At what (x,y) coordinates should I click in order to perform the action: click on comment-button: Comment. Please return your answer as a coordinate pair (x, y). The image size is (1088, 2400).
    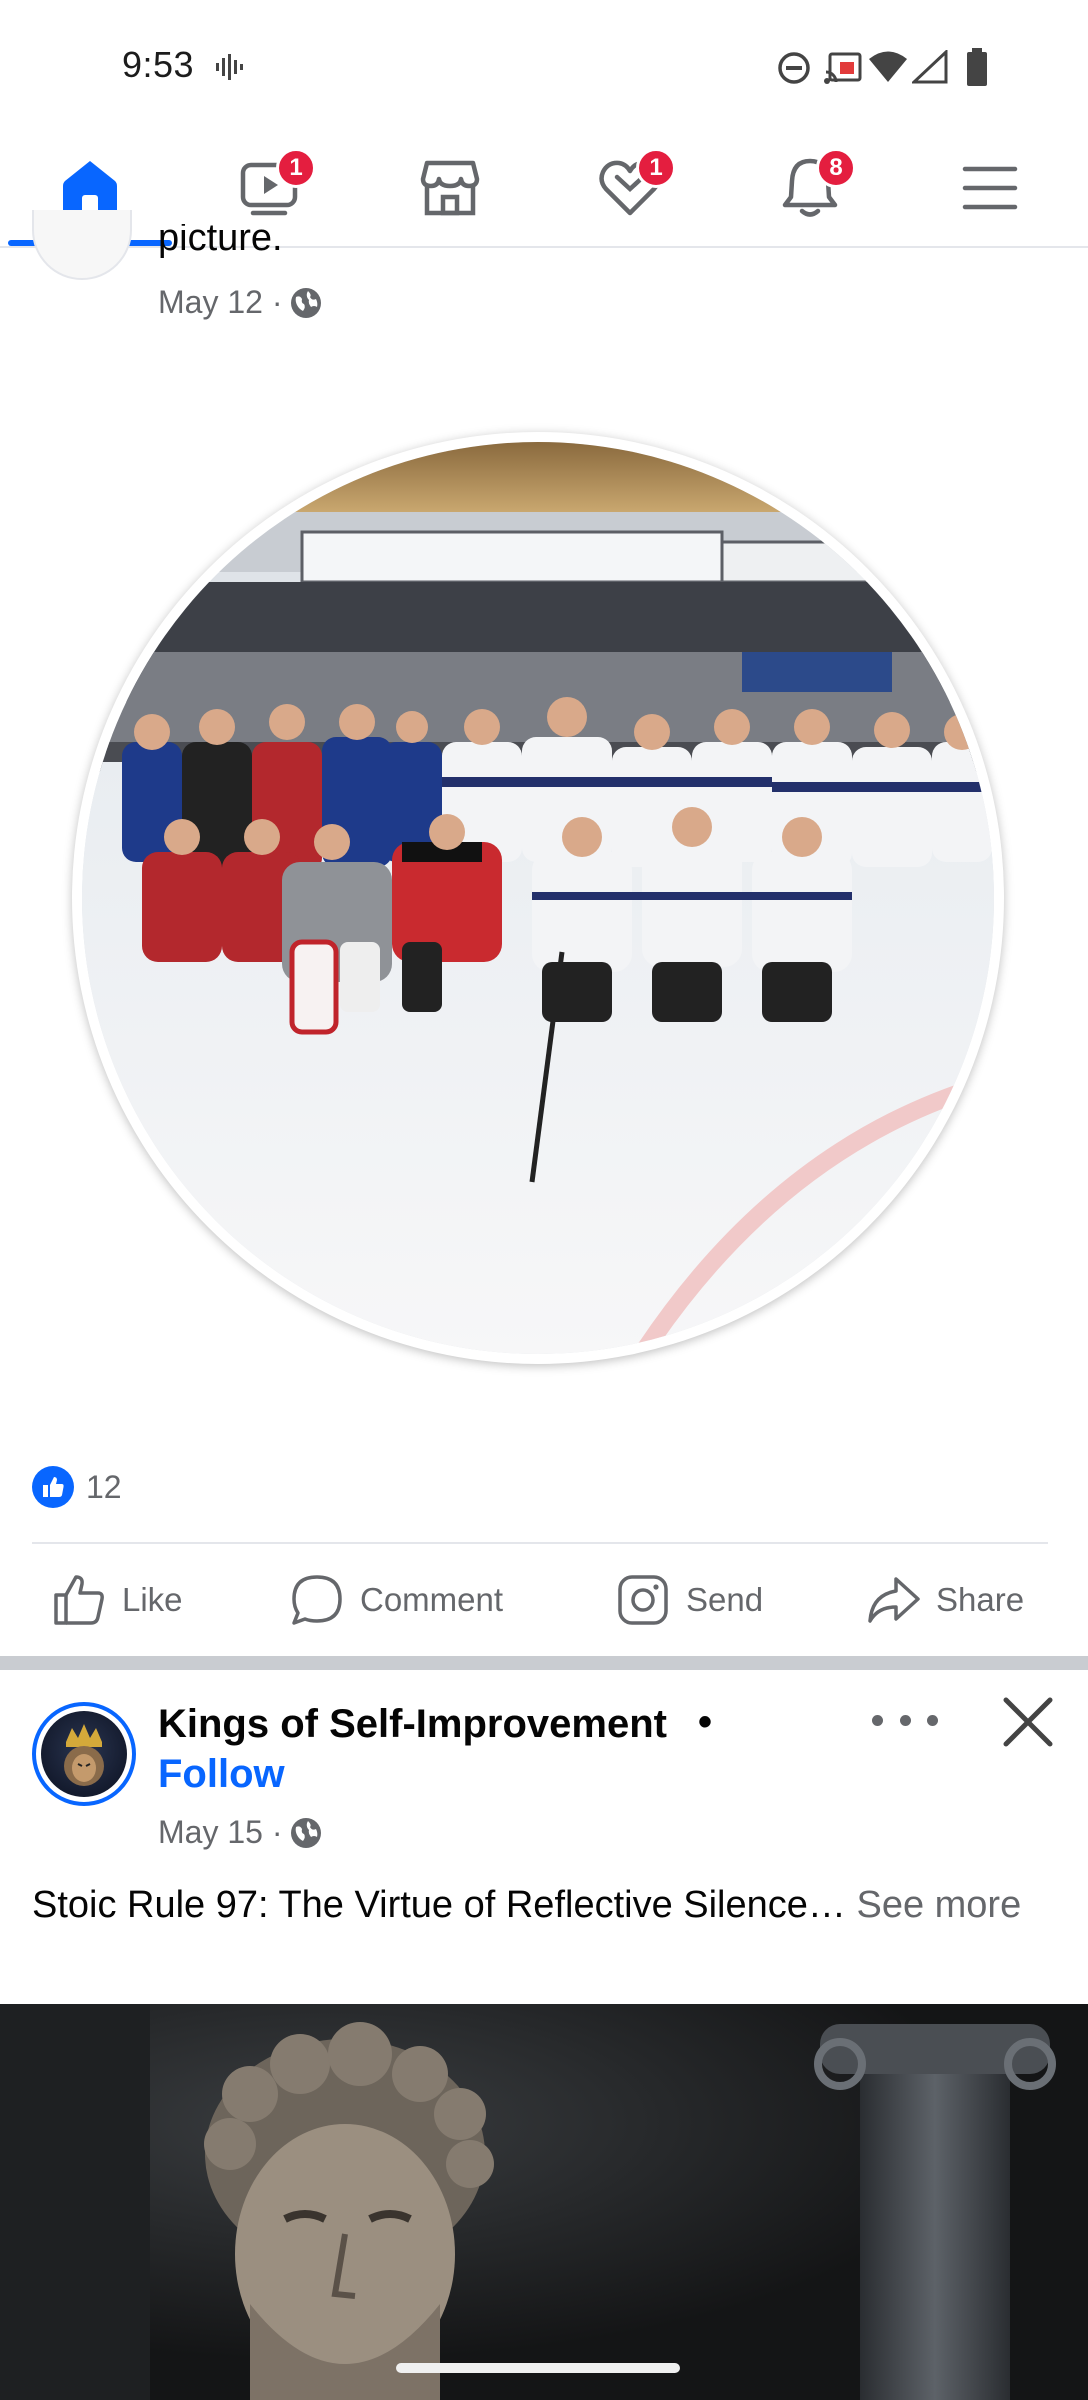
    Looking at the image, I should click on (396, 1600).